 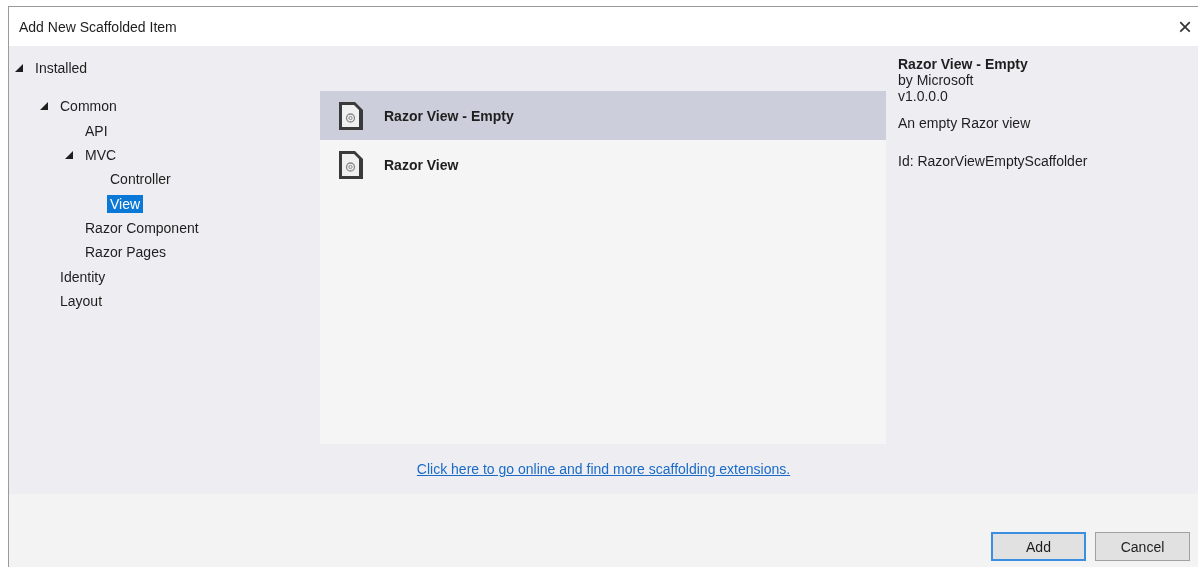 I want to click on details-id: Id: RazorViewEmptyScaffolder, so click(x=993, y=161).